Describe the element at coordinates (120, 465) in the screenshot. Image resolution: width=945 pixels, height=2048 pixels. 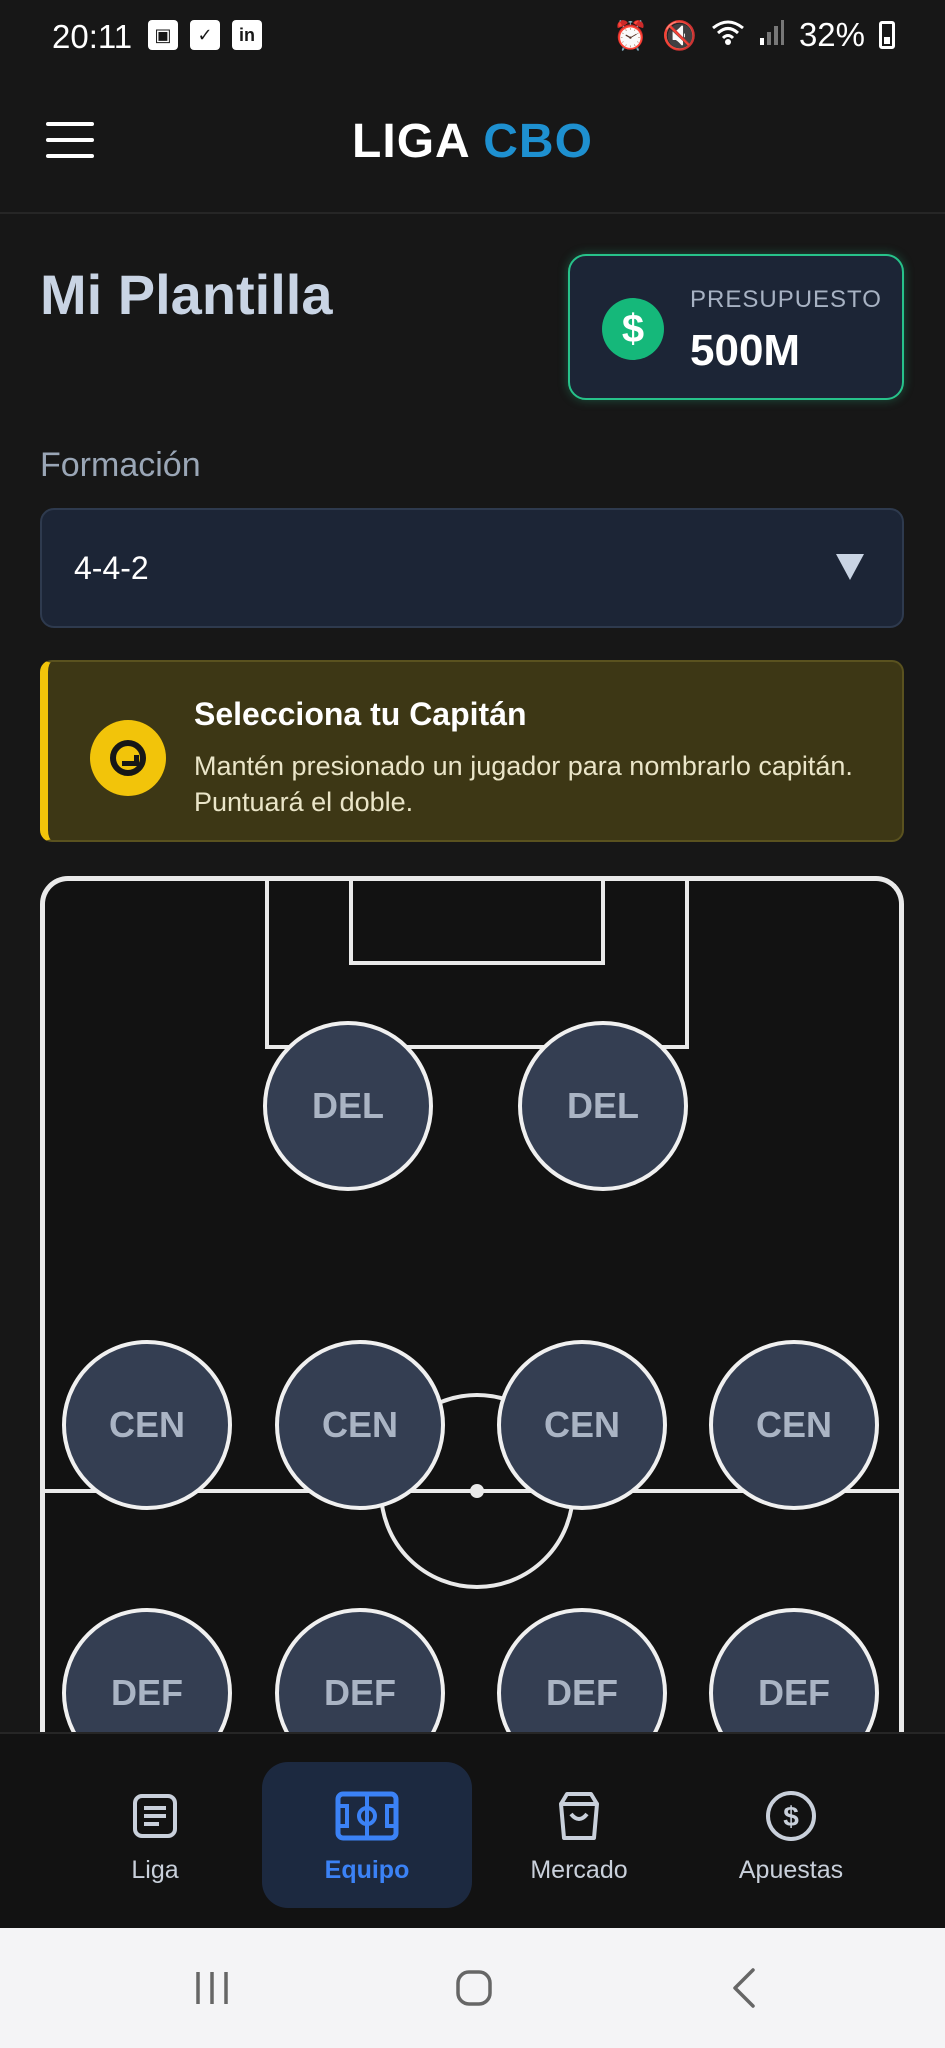
I see `formation-label: Formación` at that location.